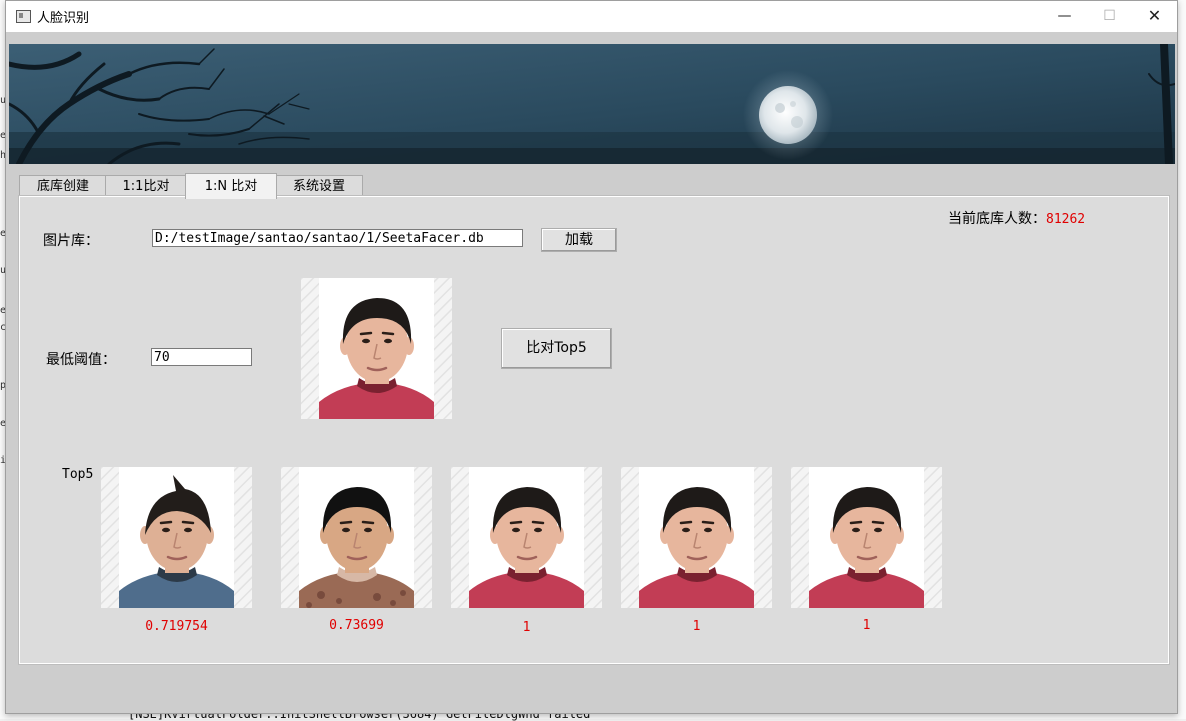  Describe the element at coordinates (696, 626) in the screenshot. I see `result-score-4: 1` at that location.